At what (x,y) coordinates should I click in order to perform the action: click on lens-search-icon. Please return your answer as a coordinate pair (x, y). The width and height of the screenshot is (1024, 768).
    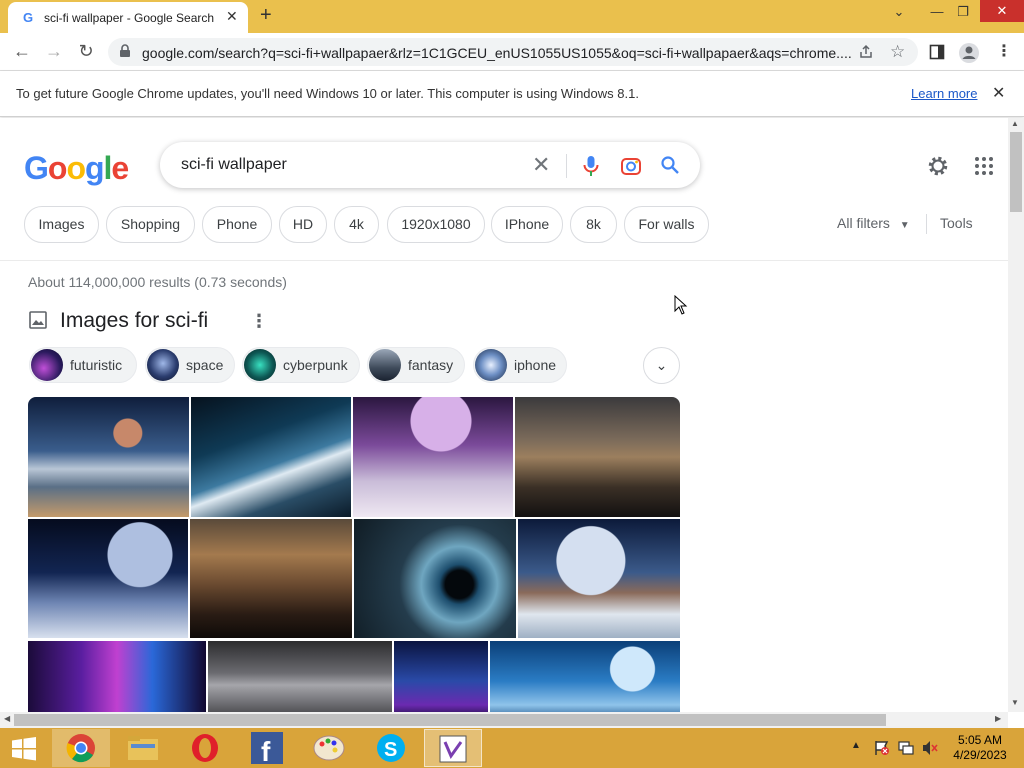
    Looking at the image, I should click on (631, 166).